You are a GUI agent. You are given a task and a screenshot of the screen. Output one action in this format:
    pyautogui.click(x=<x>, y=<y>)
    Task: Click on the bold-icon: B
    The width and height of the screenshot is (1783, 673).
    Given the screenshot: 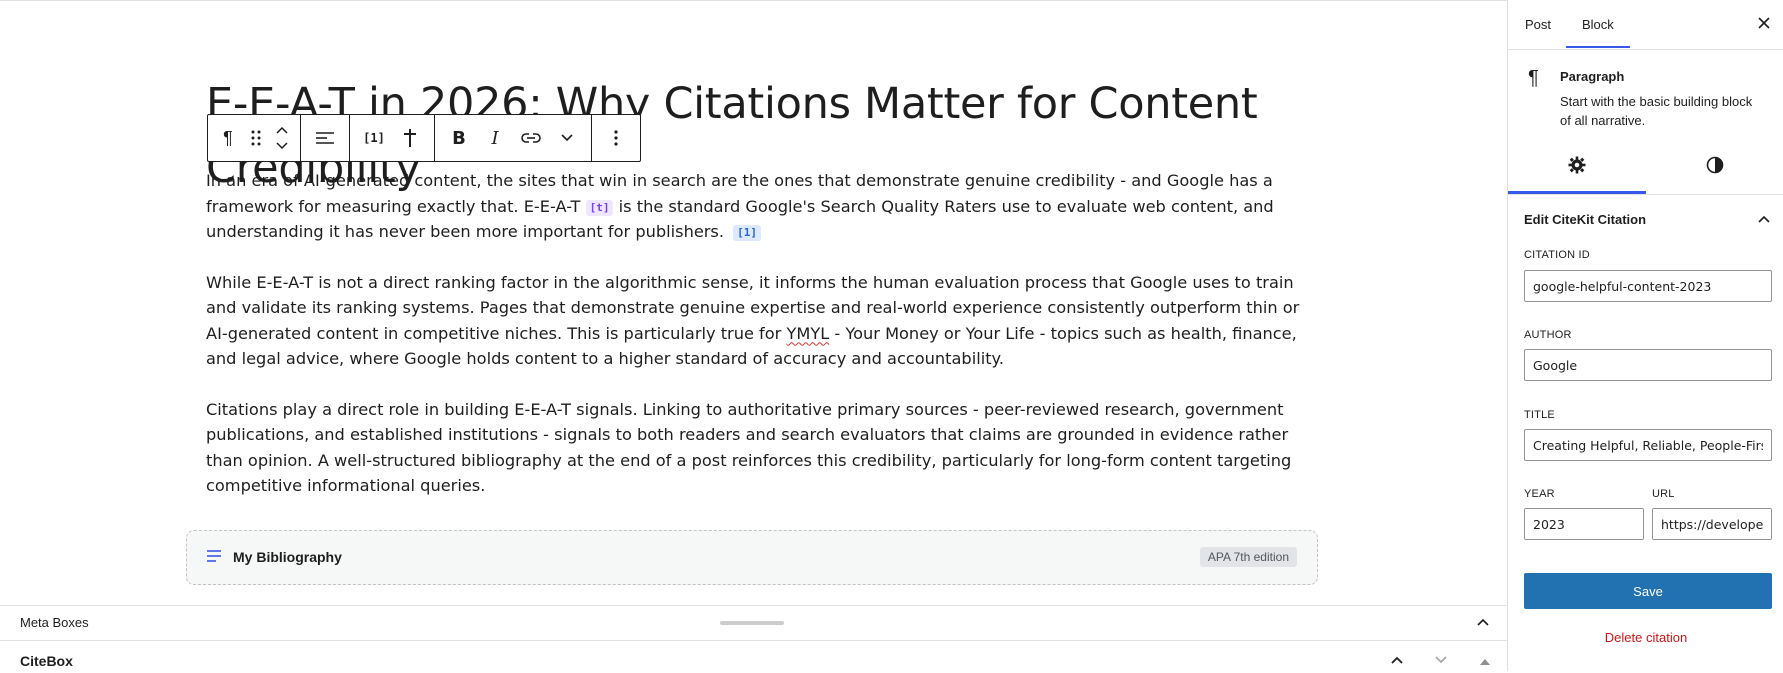 What is the action you would take?
    pyautogui.click(x=459, y=138)
    